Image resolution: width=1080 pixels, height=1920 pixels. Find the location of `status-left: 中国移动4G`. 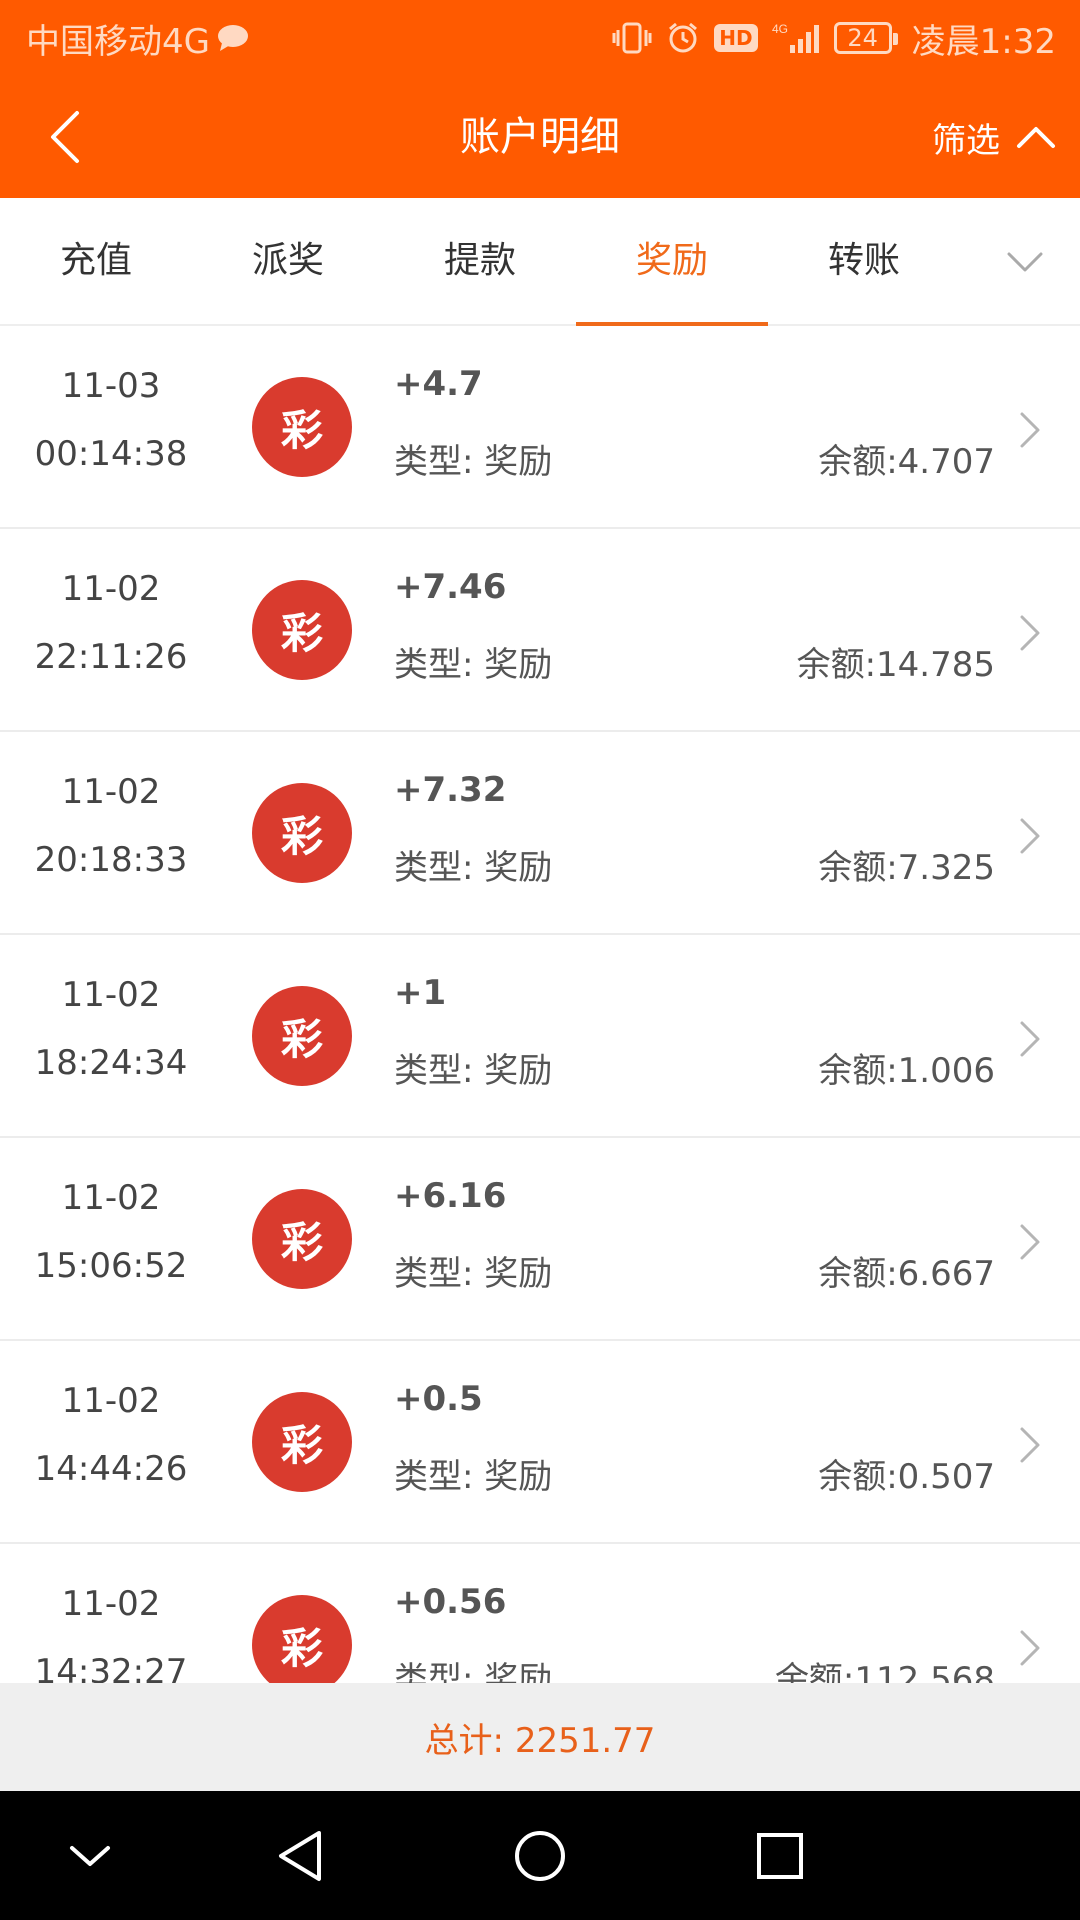

status-left: 中国移动4G is located at coordinates (138, 38).